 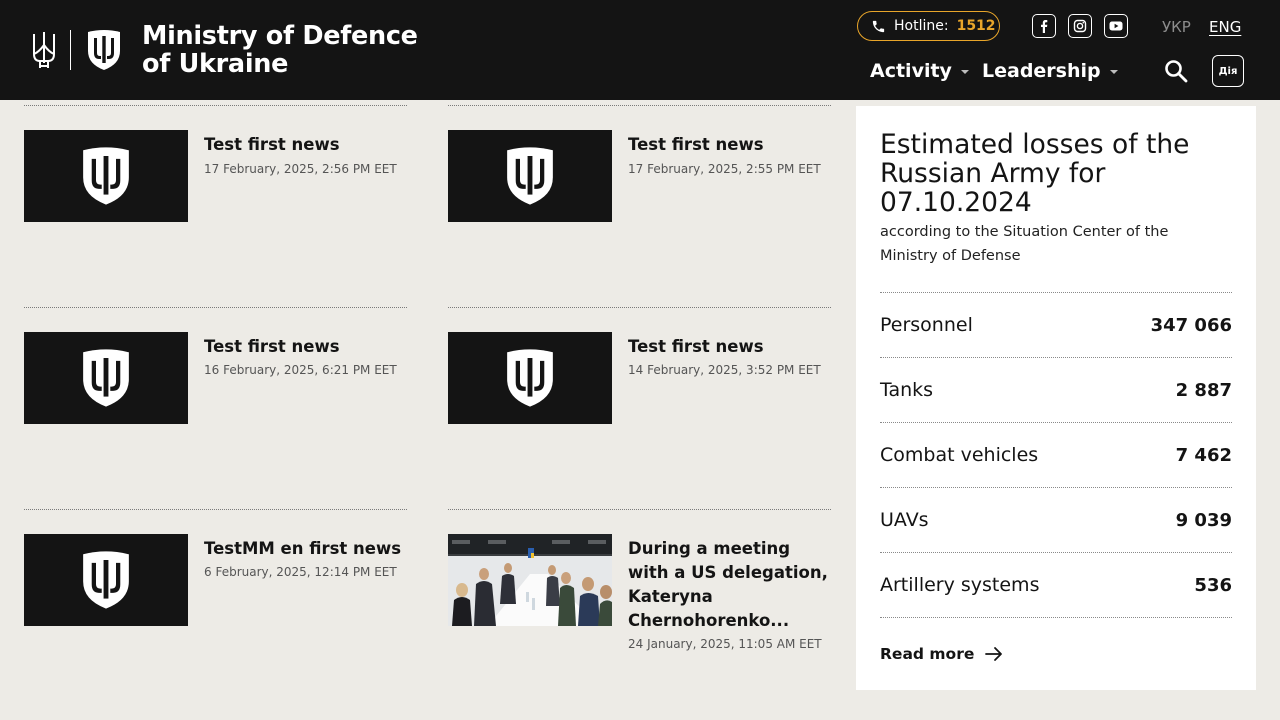 What do you see at coordinates (300, 572) in the screenshot?
I see `news-date: 6 February, 2025, 12:14 PM EET` at bounding box center [300, 572].